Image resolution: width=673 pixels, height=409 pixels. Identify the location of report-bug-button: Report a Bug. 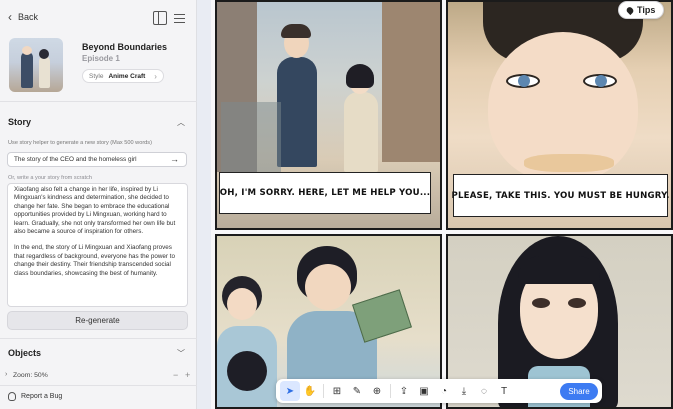
(35, 396).